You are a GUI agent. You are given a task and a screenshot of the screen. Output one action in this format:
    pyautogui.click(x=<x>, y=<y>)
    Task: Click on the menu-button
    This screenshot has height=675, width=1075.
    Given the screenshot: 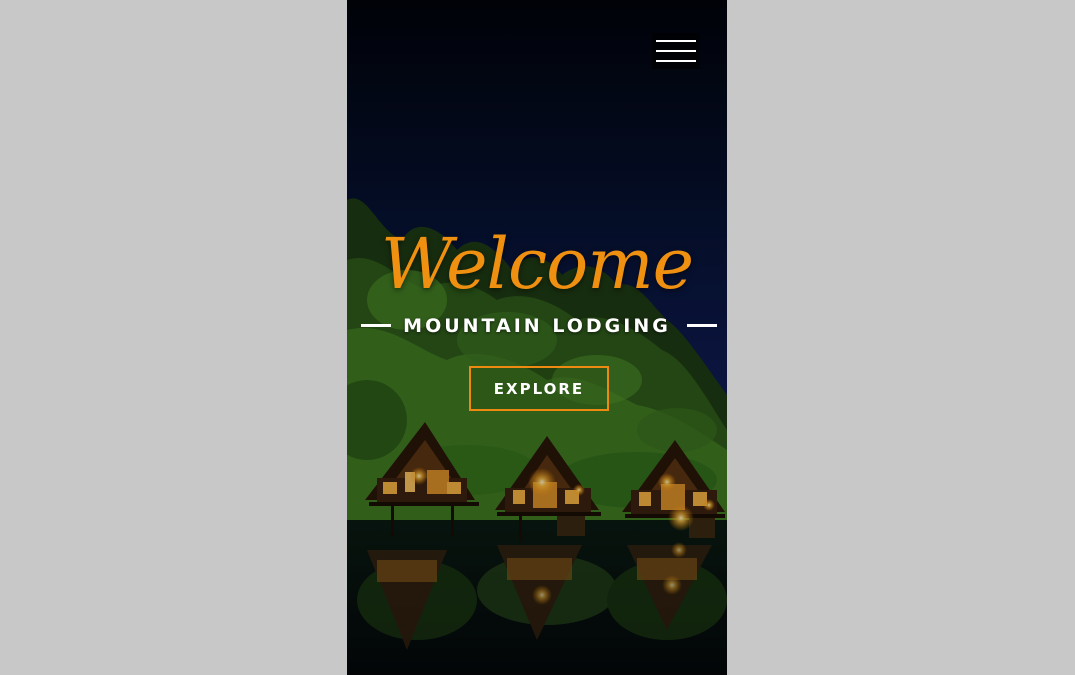 What is the action you would take?
    pyautogui.click(x=676, y=51)
    